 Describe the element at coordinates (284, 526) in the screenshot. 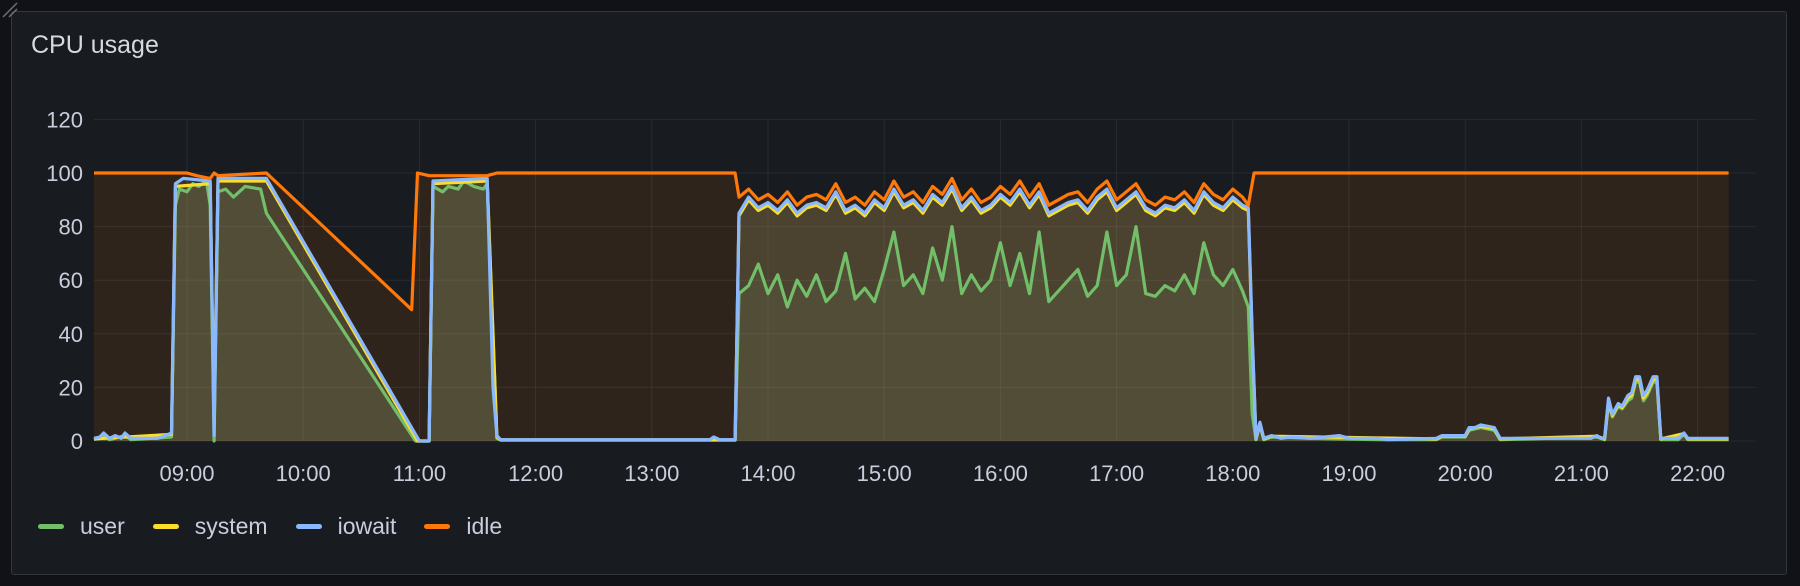

I see `legend: user system iowait idle` at that location.